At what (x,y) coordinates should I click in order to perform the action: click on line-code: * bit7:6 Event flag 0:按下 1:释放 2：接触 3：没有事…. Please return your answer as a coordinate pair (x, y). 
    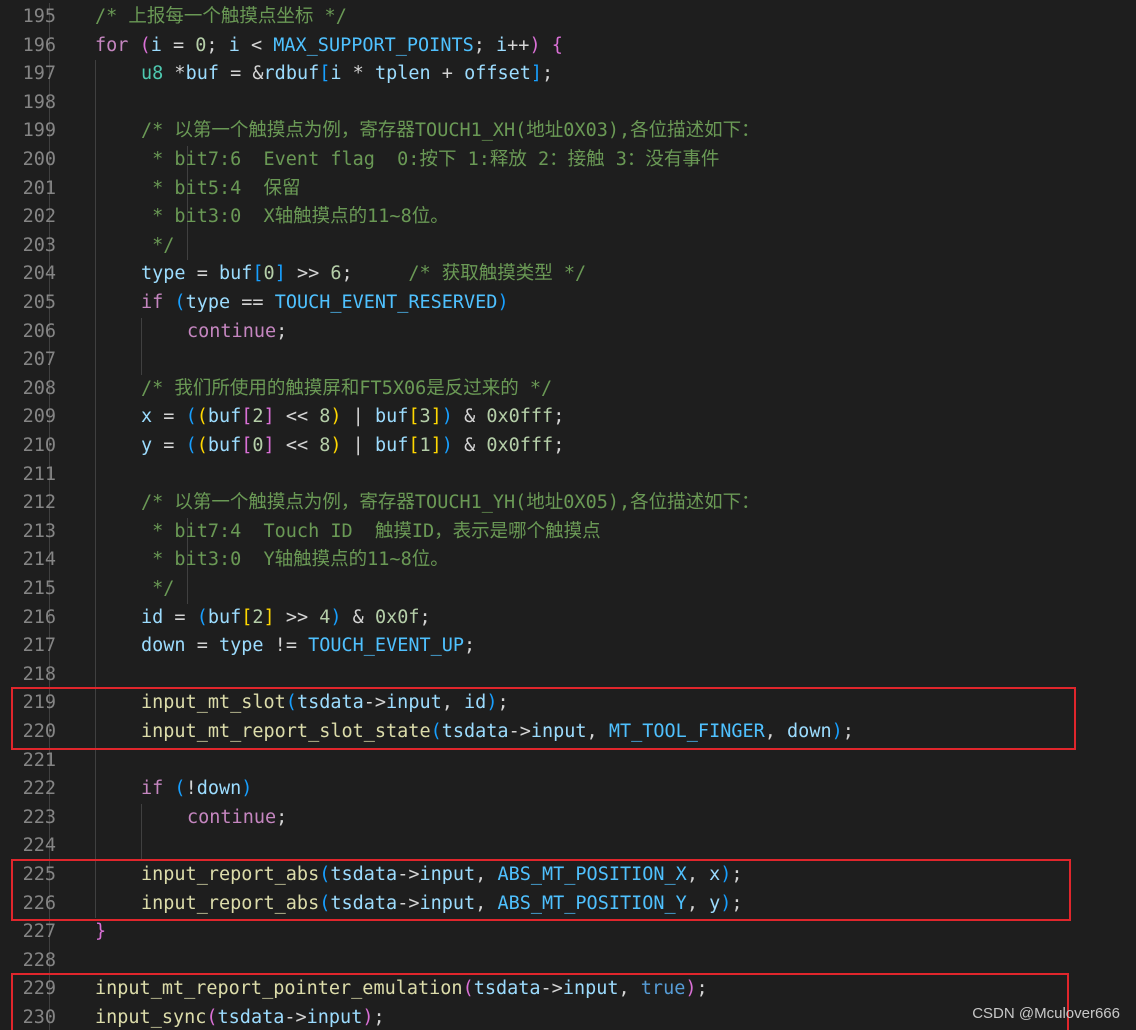
    Looking at the image, I should click on (430, 160).